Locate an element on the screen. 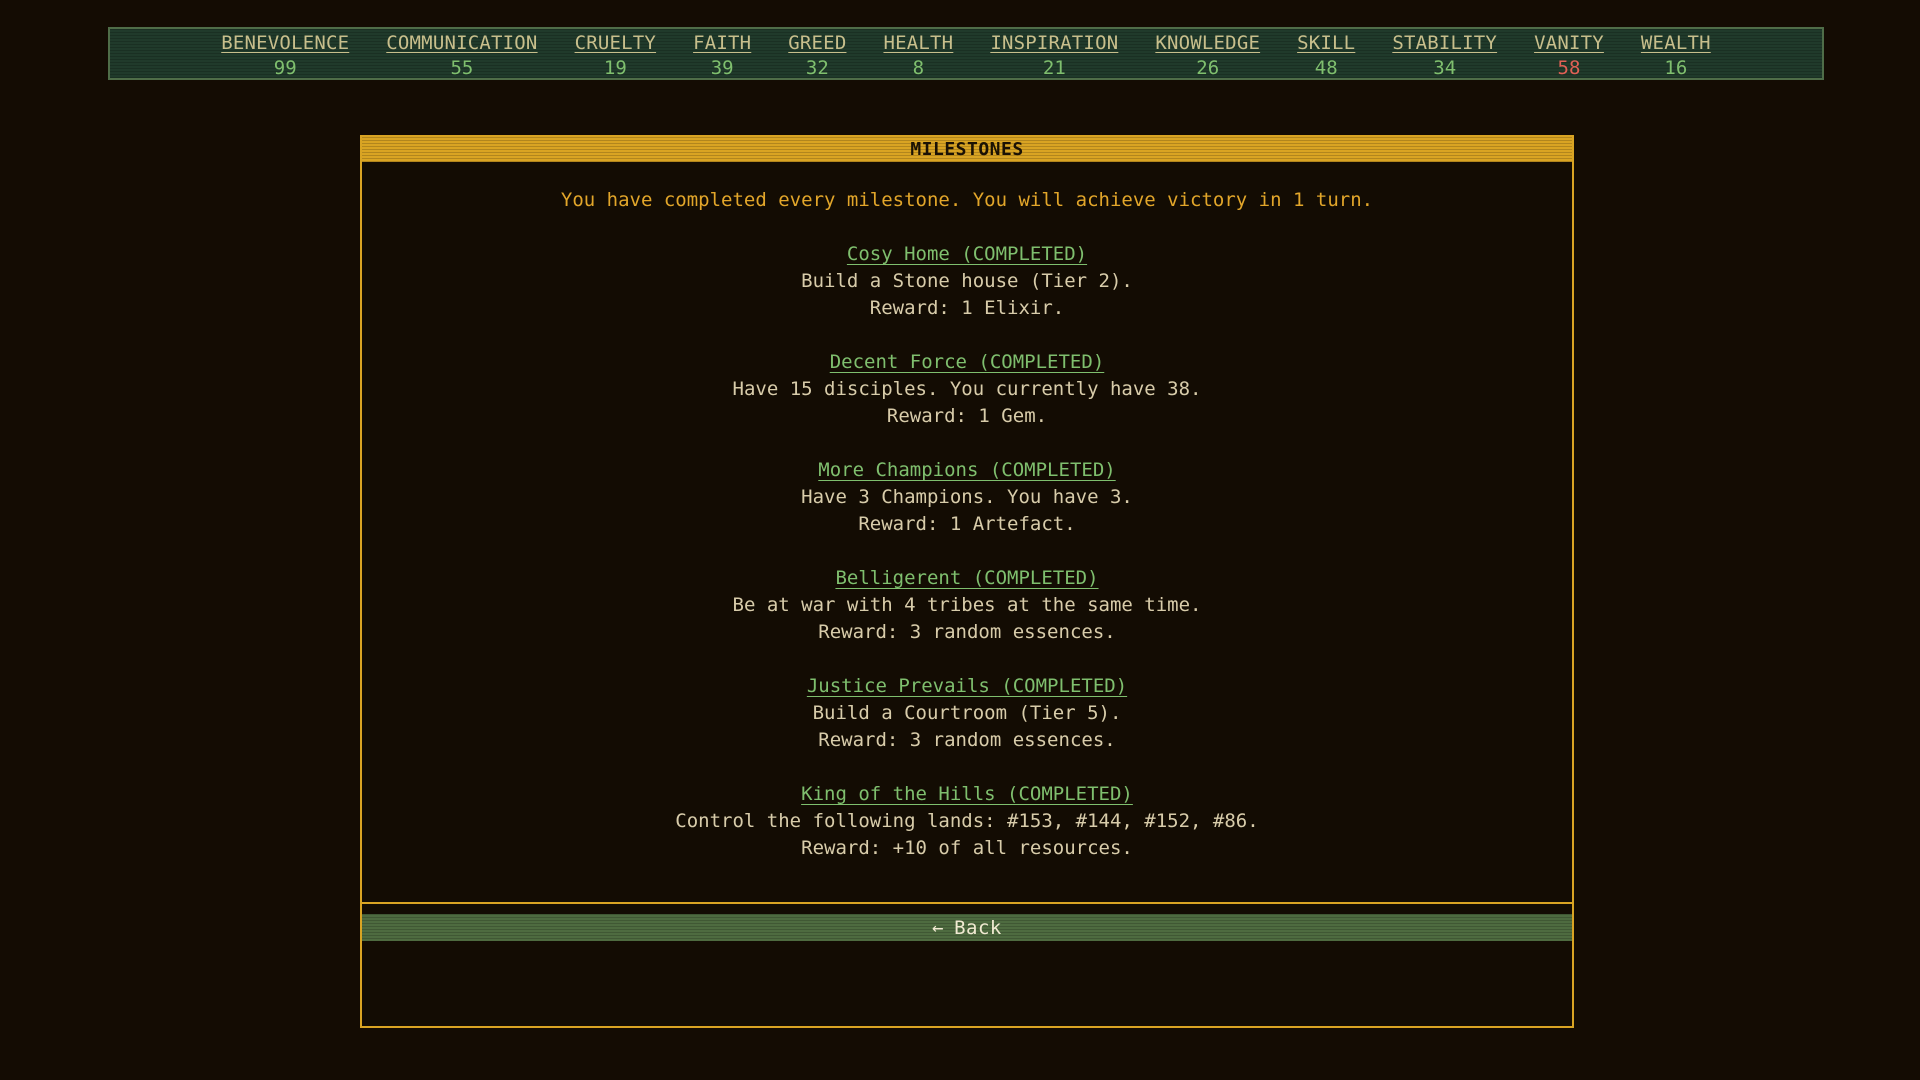 The width and height of the screenshot is (1920, 1080). stat-name: COMMUNICATION is located at coordinates (462, 43).